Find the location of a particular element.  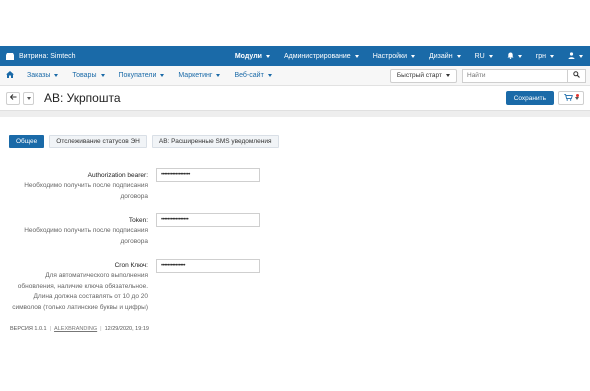

user-icon is located at coordinates (571, 56).